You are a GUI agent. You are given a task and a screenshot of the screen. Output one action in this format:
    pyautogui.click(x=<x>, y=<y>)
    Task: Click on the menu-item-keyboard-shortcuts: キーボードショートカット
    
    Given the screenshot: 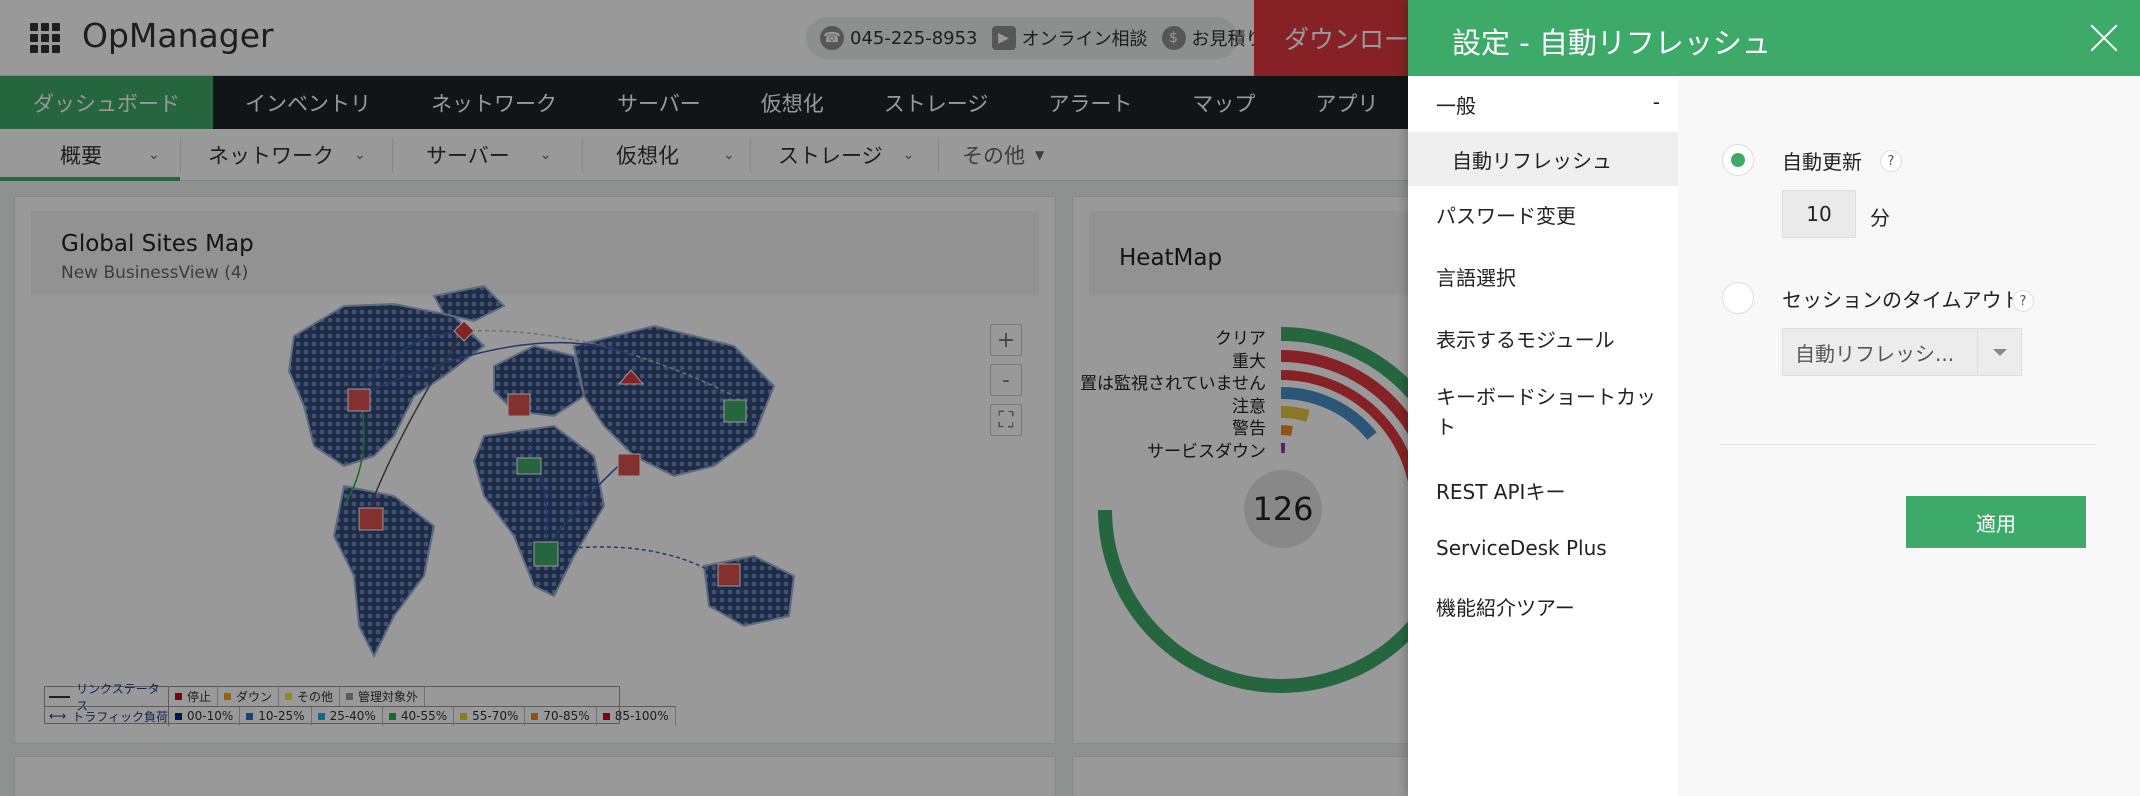 What is the action you would take?
    pyautogui.click(x=1533, y=412)
    